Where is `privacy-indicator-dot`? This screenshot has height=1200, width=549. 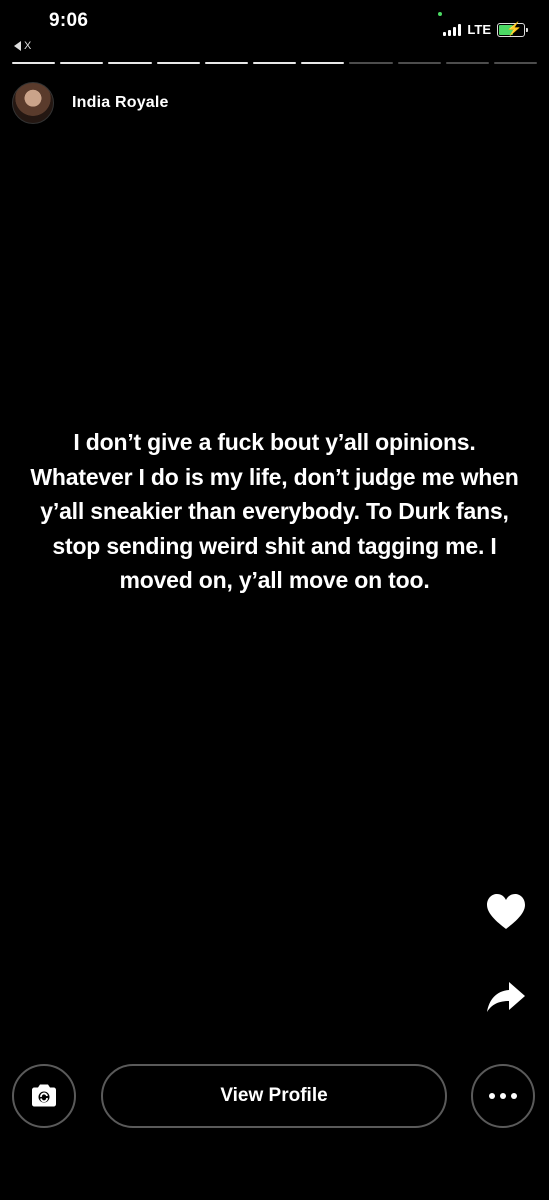
privacy-indicator-dot is located at coordinates (440, 14).